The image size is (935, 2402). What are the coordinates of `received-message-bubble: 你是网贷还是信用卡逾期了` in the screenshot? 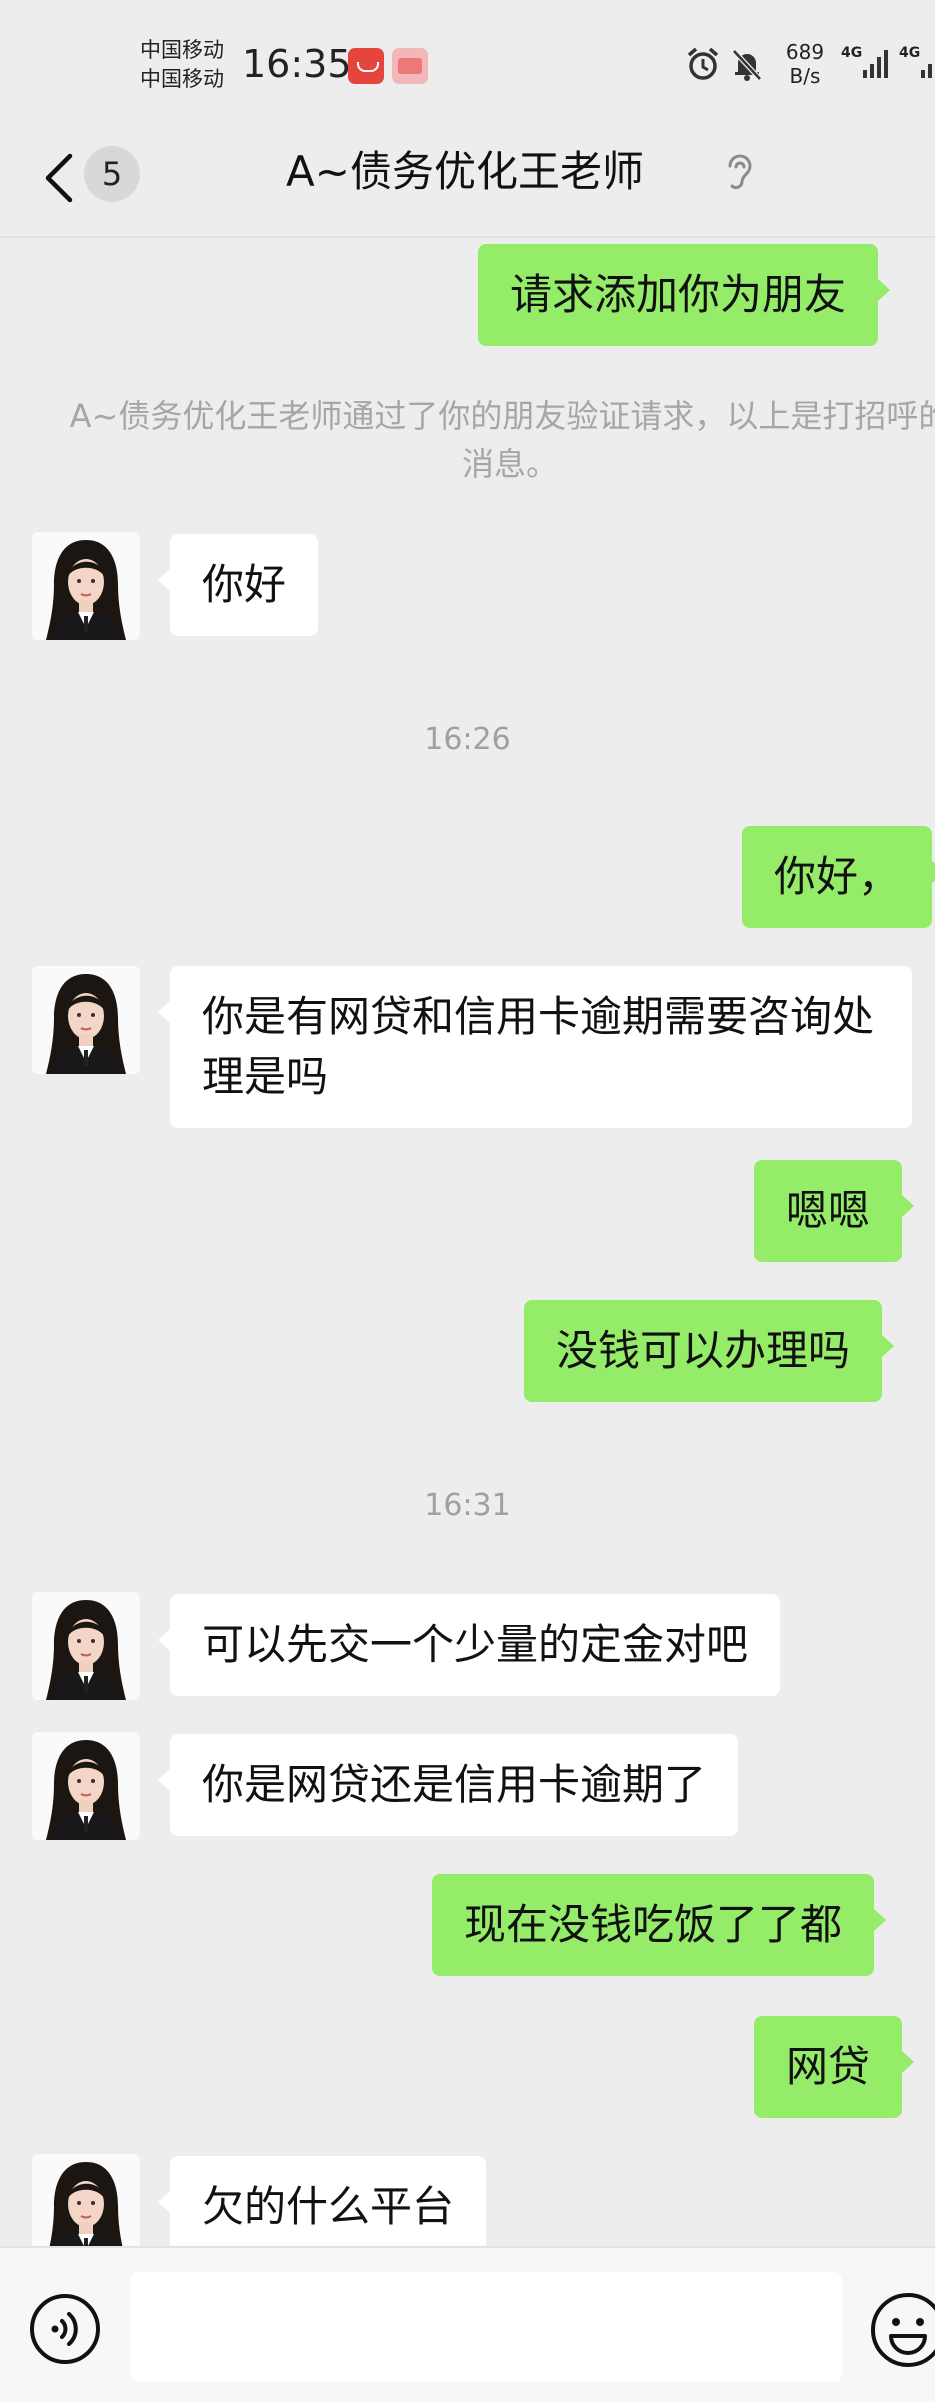 It's located at (448, 1785).